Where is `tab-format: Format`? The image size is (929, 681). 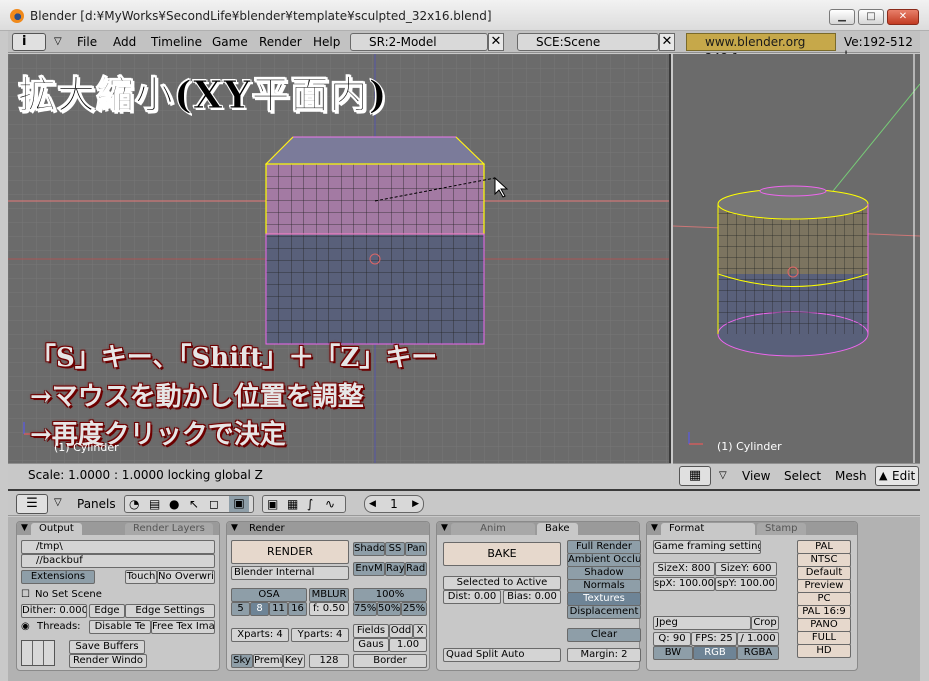 tab-format: Format is located at coordinates (708, 529).